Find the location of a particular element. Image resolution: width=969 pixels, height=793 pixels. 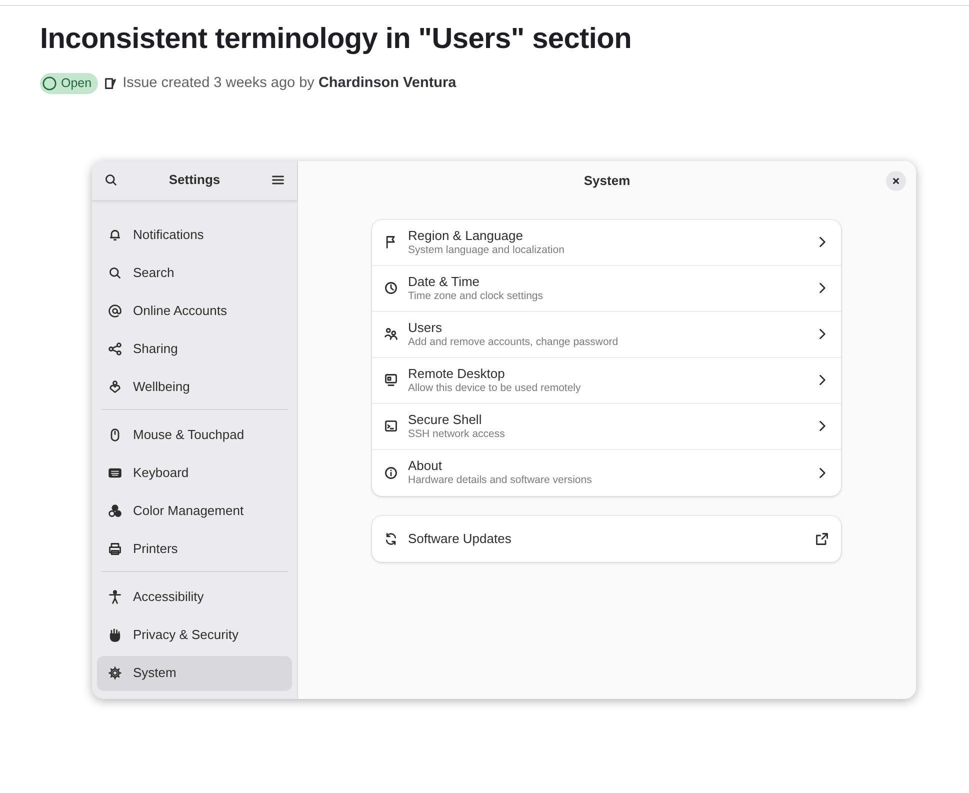

printer-icon is located at coordinates (115, 549).